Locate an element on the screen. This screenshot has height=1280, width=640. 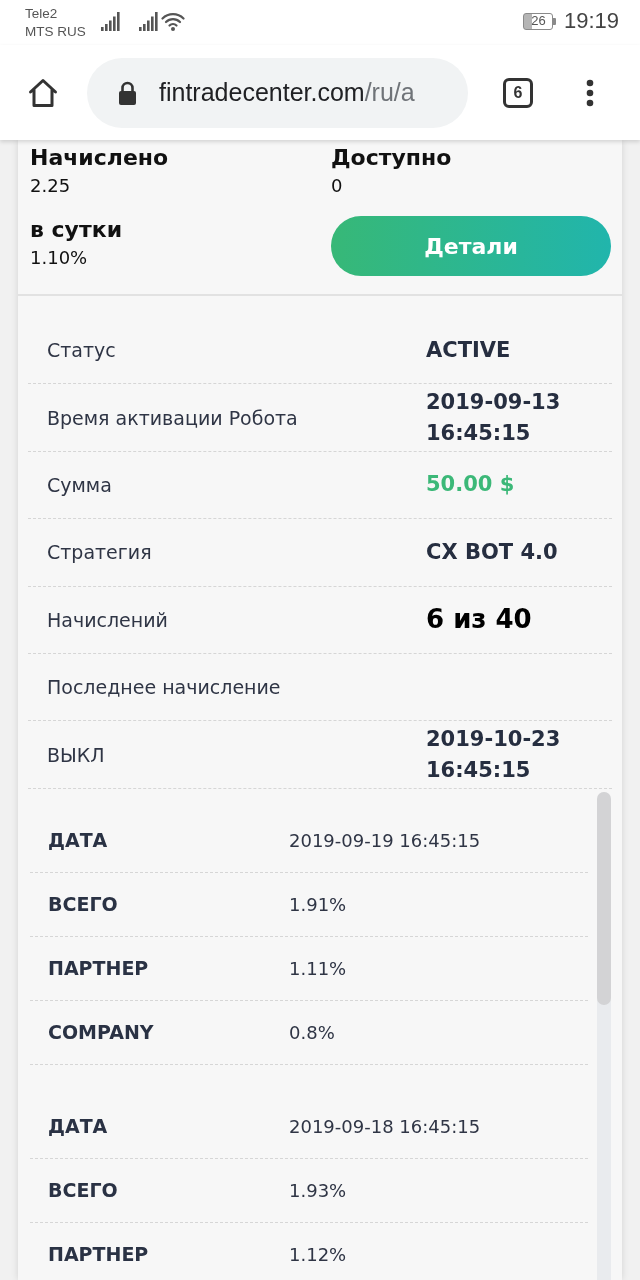
summary-value: 0 is located at coordinates (337, 186).